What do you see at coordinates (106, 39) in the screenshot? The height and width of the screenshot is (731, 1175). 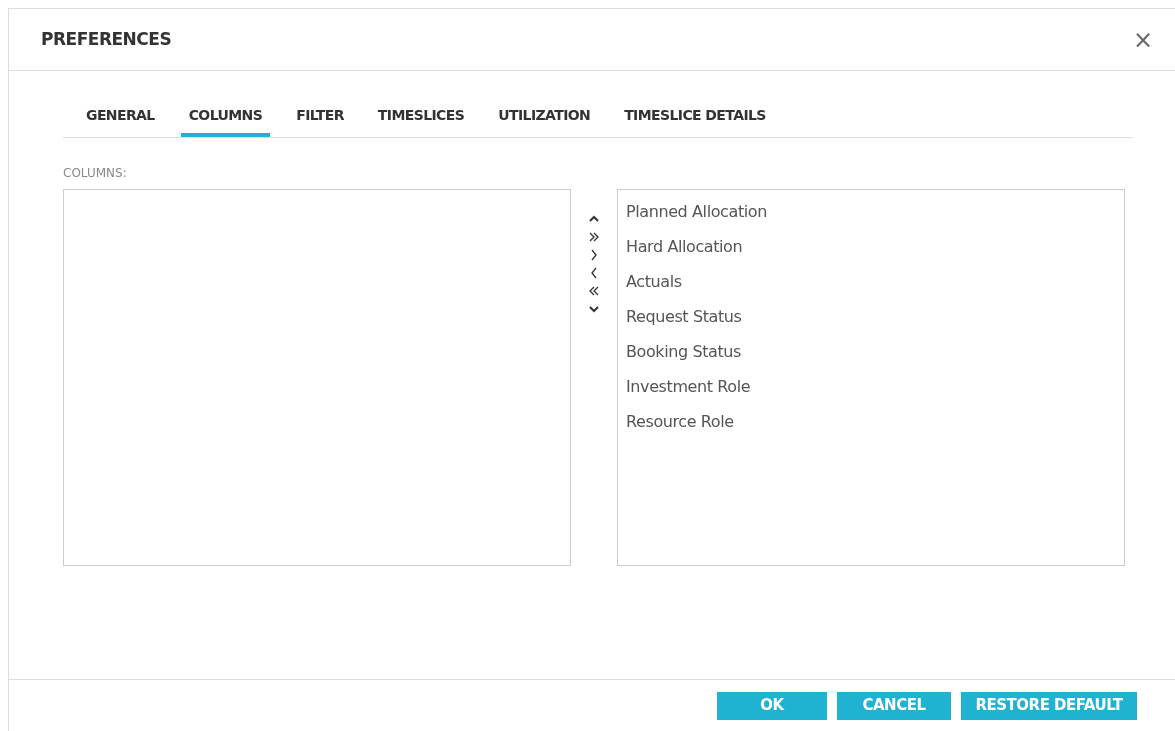 I see `dialog-title: PREFERENCES` at bounding box center [106, 39].